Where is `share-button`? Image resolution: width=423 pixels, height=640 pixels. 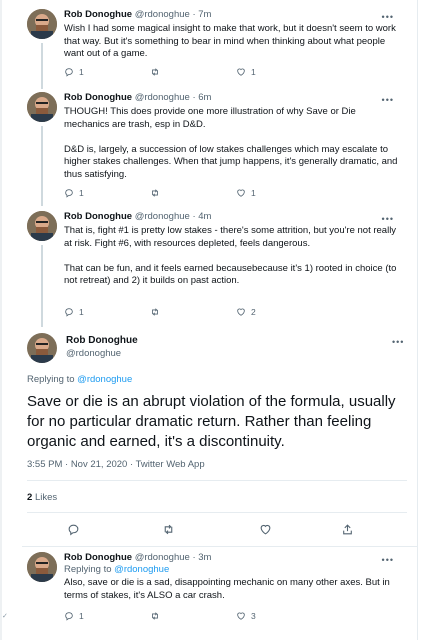
share-button is located at coordinates (347, 529).